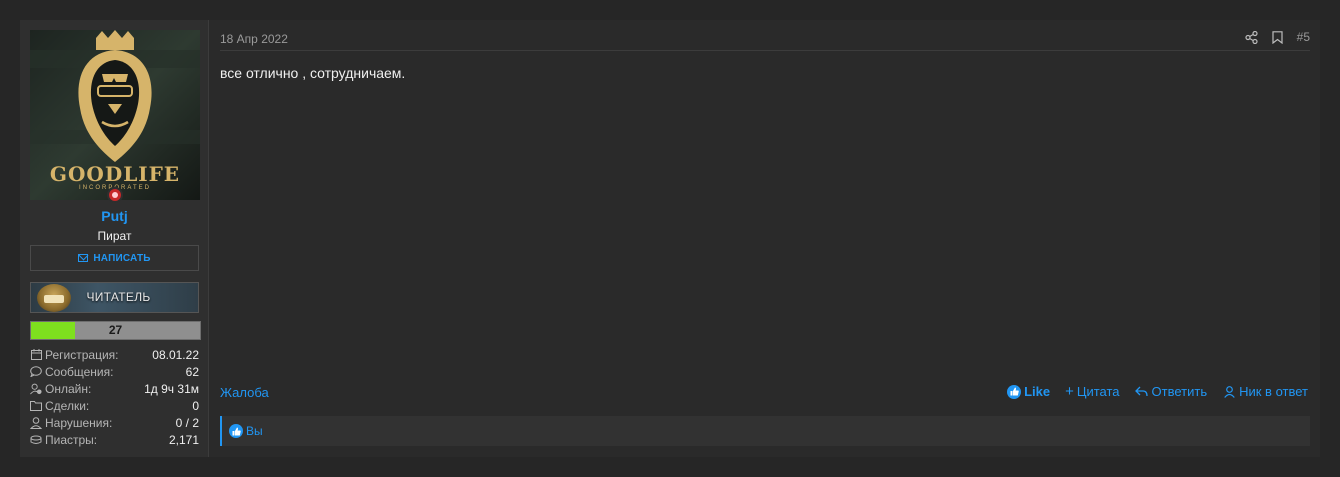  Describe the element at coordinates (765, 40) in the screenshot. I see `post-header: 18 Апр 2022 #5` at that location.